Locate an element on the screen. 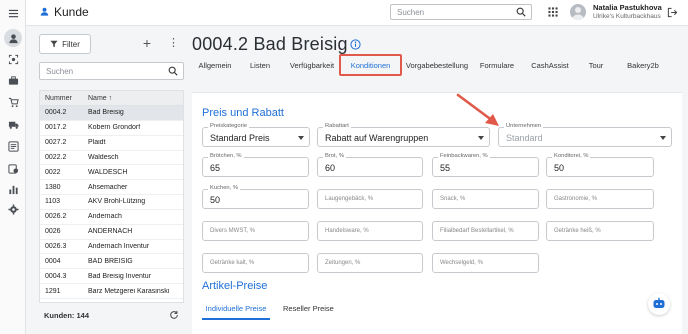 The image size is (688, 334). global-search is located at coordinates (461, 12).